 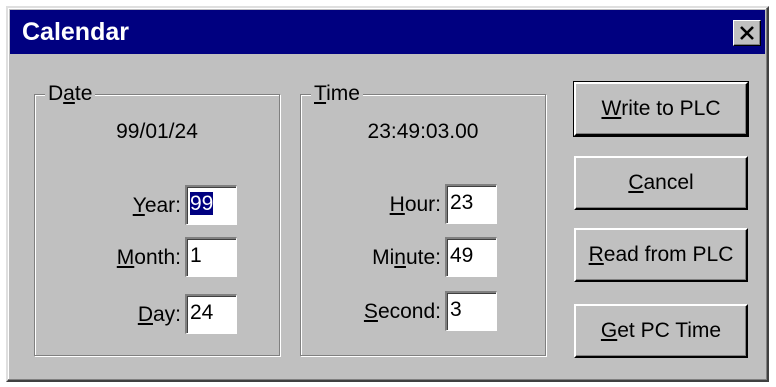 I want to click on date-readout: 99/01/24, so click(x=157, y=131).